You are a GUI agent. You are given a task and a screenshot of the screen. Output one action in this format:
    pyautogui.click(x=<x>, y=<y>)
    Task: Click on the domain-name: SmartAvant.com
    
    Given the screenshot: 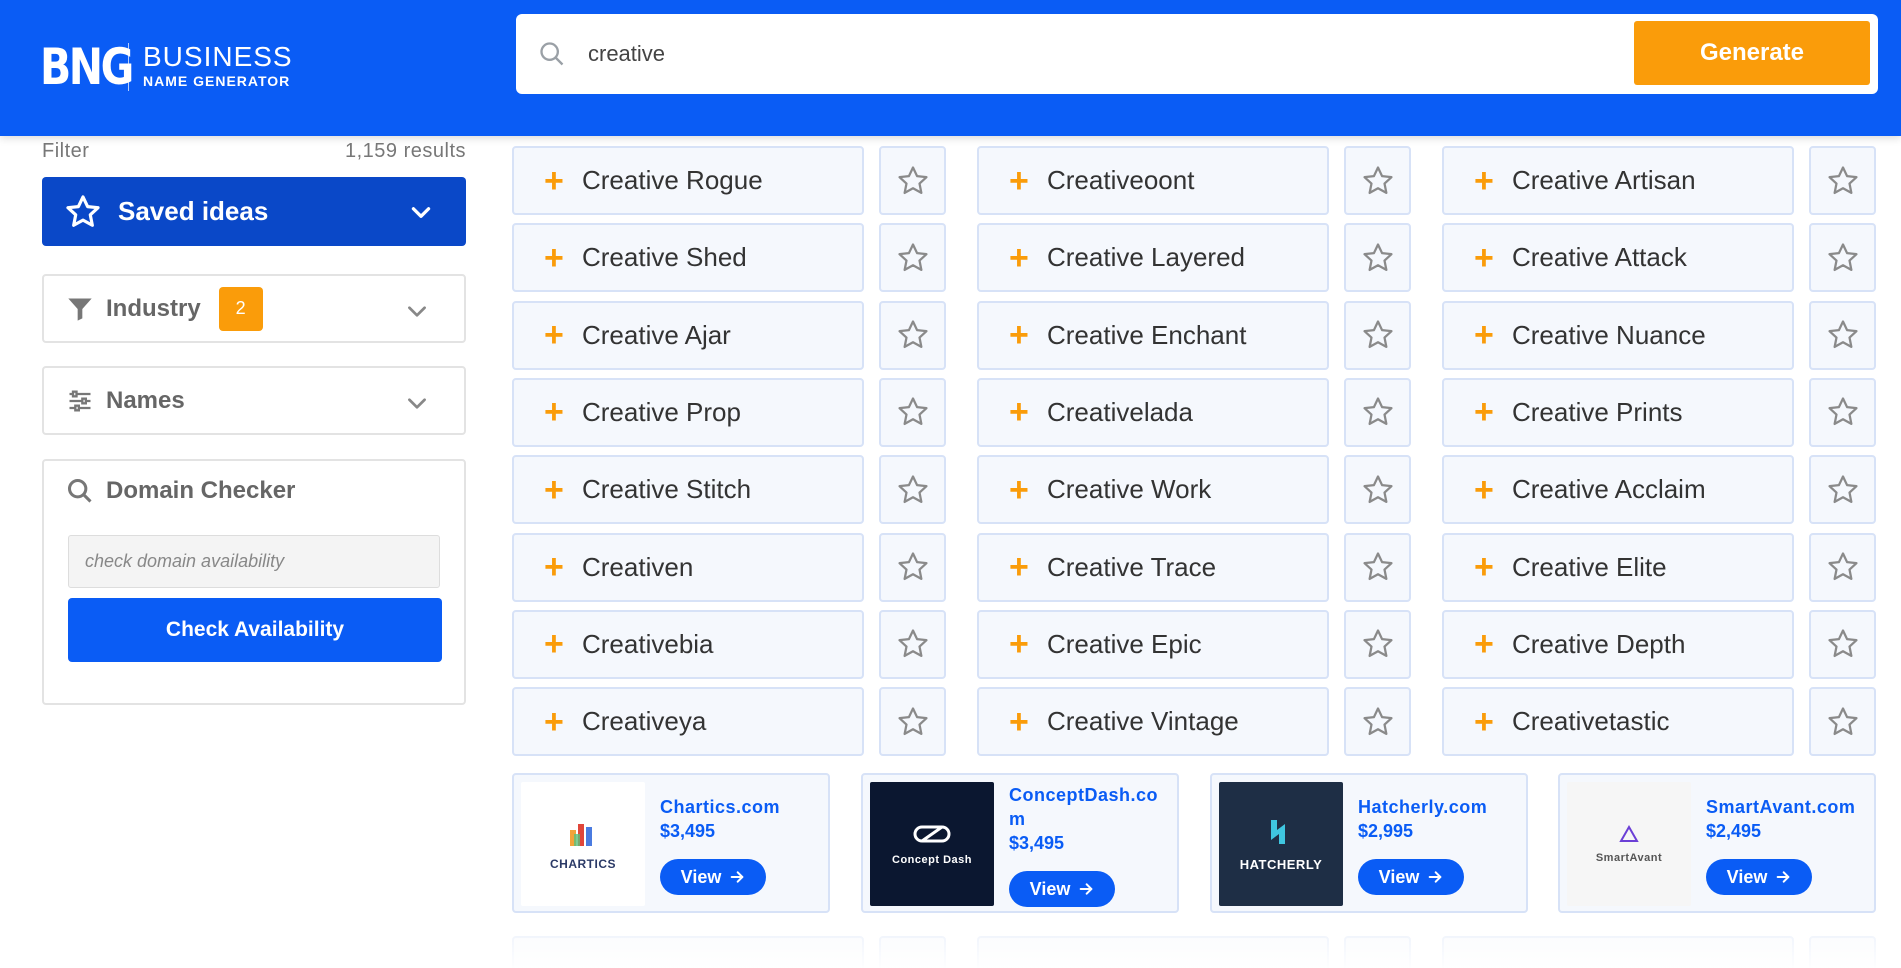 What is the action you would take?
    pyautogui.click(x=1786, y=807)
    